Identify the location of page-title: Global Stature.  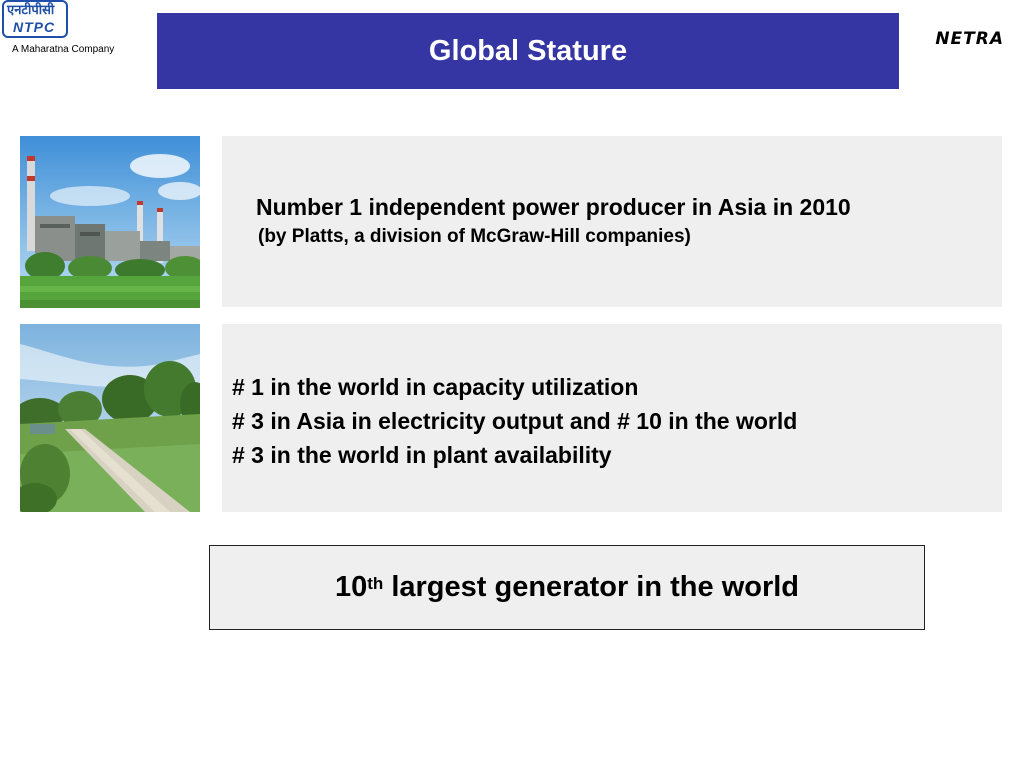
(528, 50).